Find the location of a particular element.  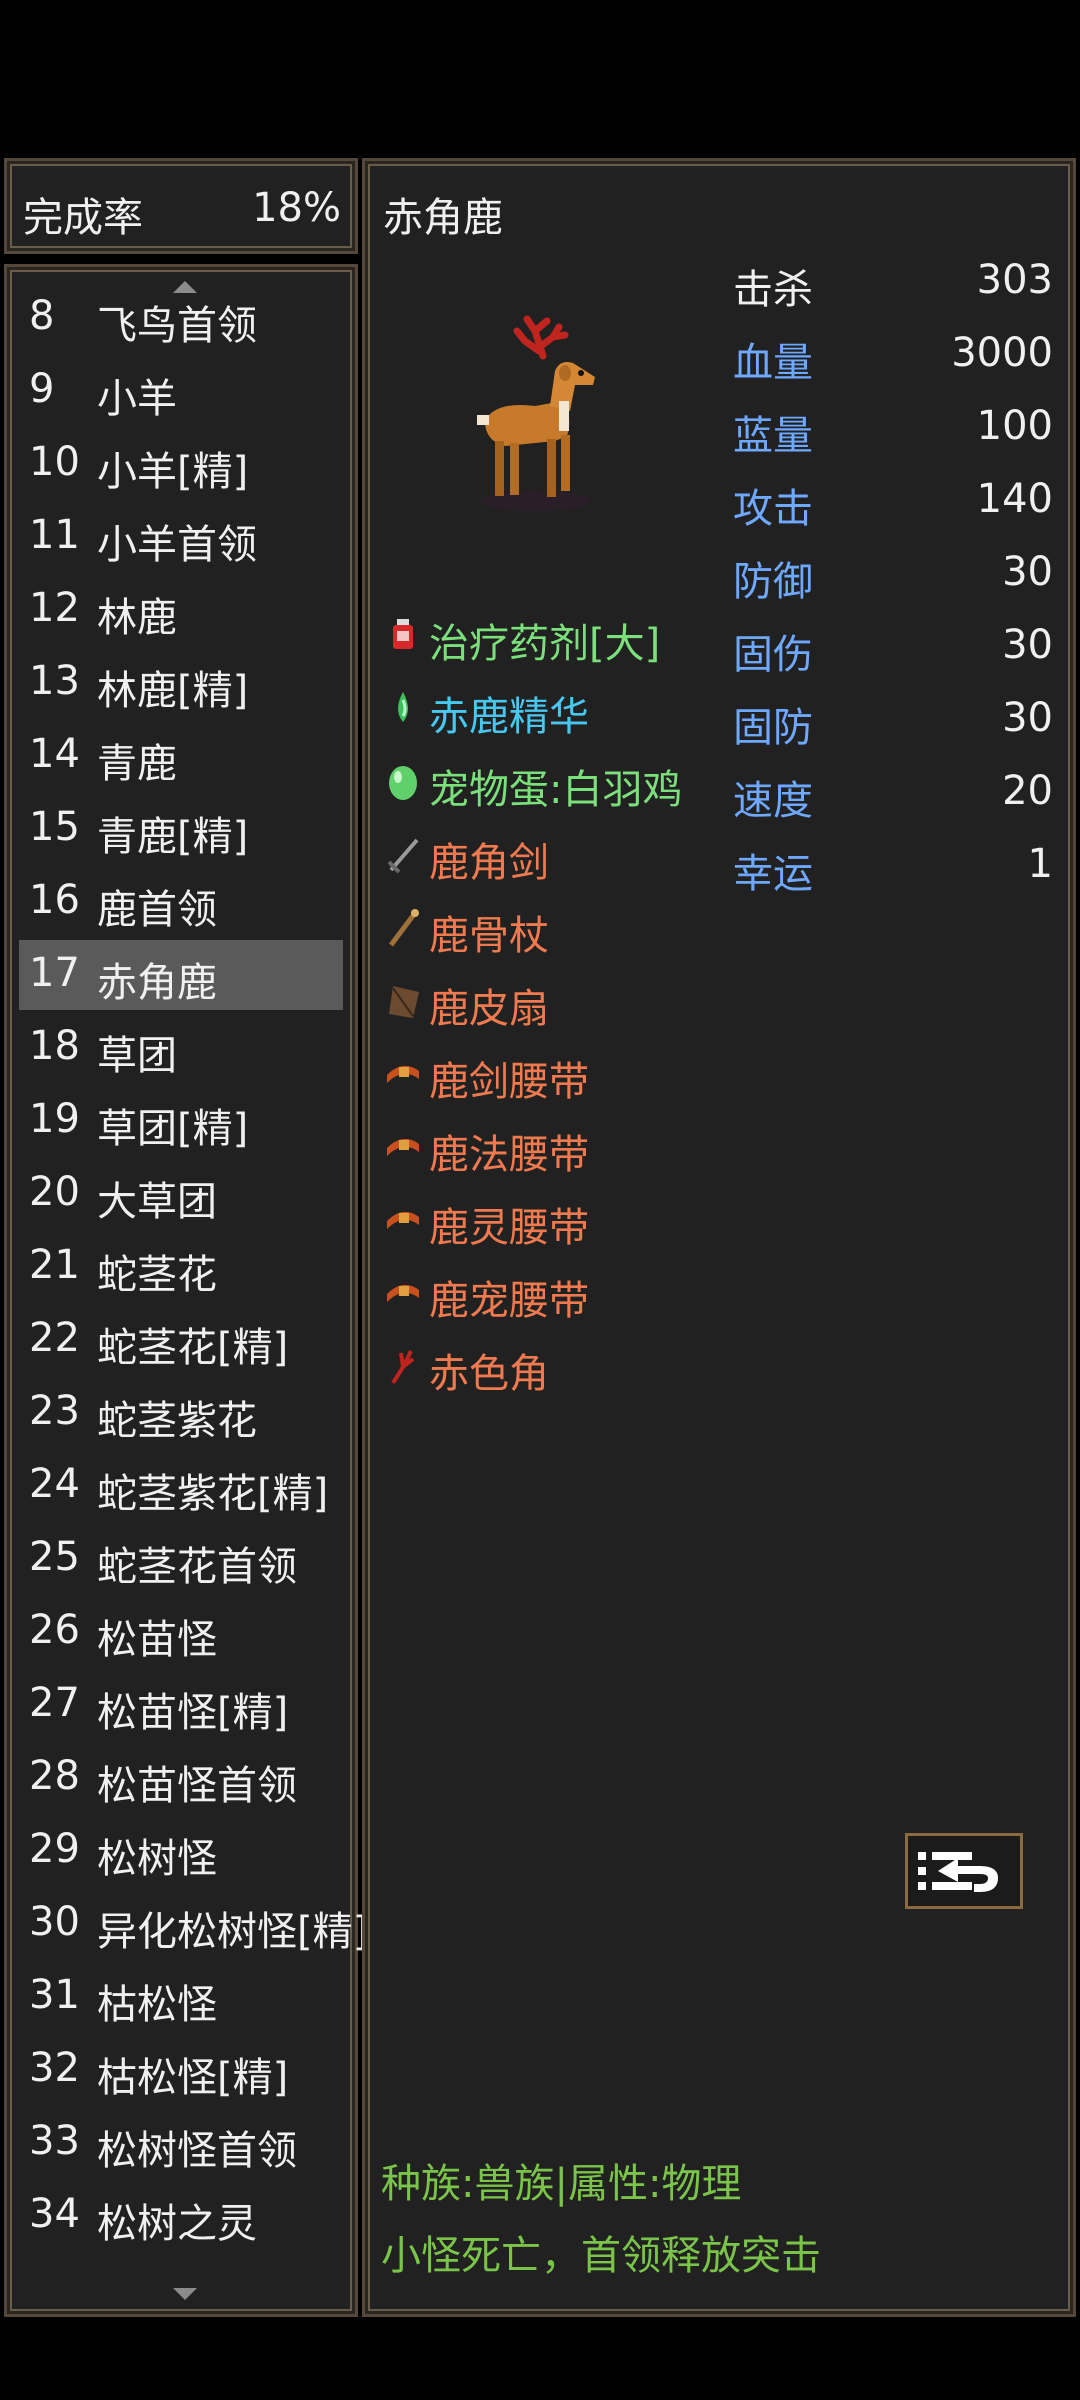

stat-label: 固伤 is located at coordinates (773, 655).